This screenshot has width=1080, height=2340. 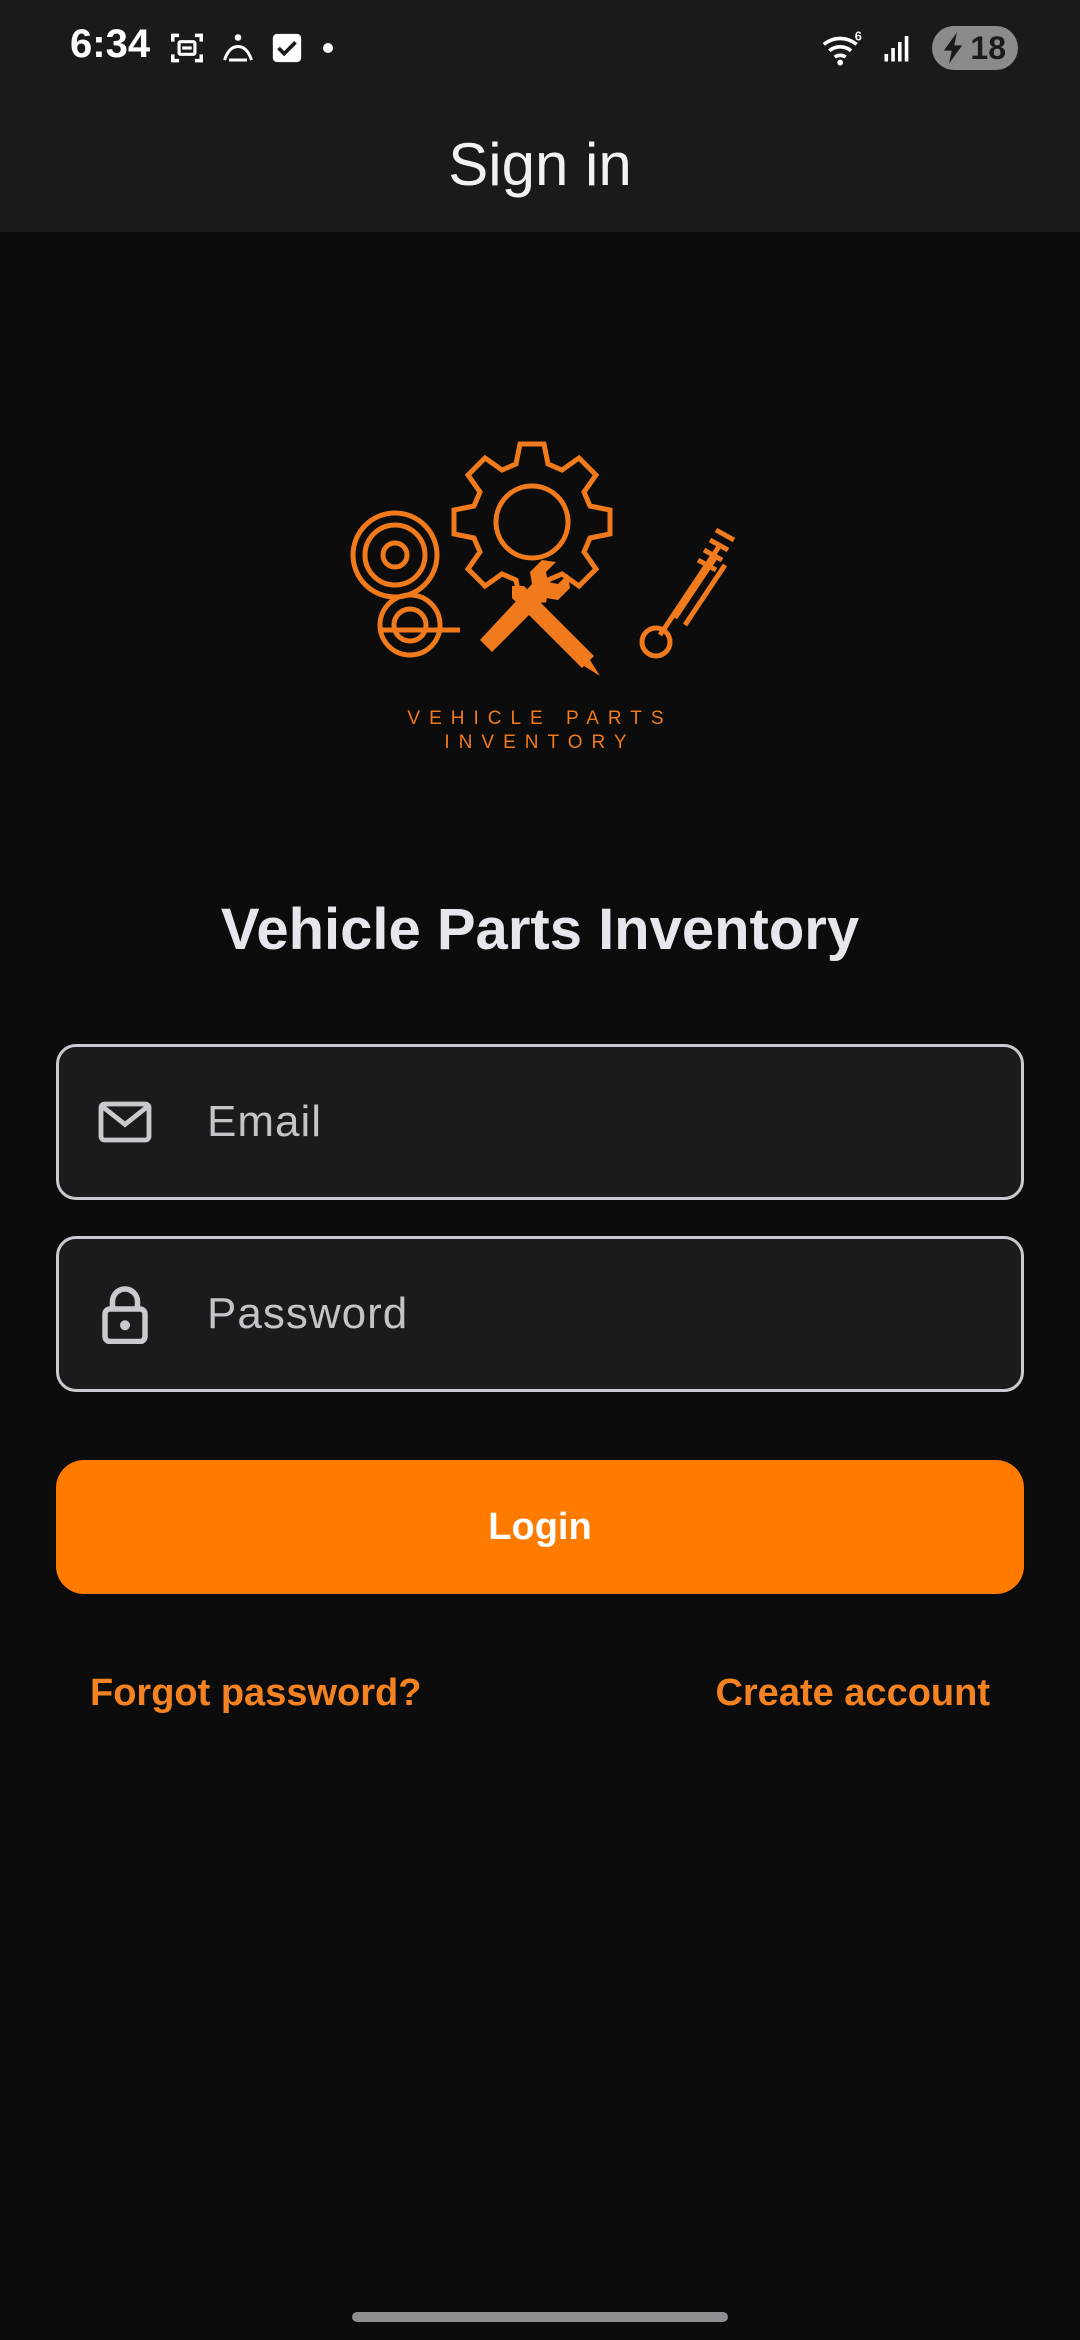 What do you see at coordinates (187, 48) in the screenshot?
I see `screenshot-icon` at bounding box center [187, 48].